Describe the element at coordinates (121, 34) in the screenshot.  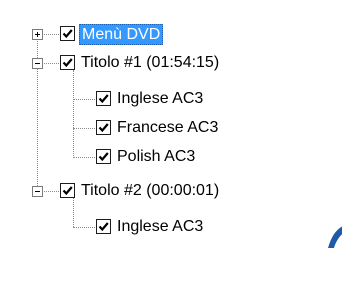
I see `tree-node-label: Menù DVD` at that location.